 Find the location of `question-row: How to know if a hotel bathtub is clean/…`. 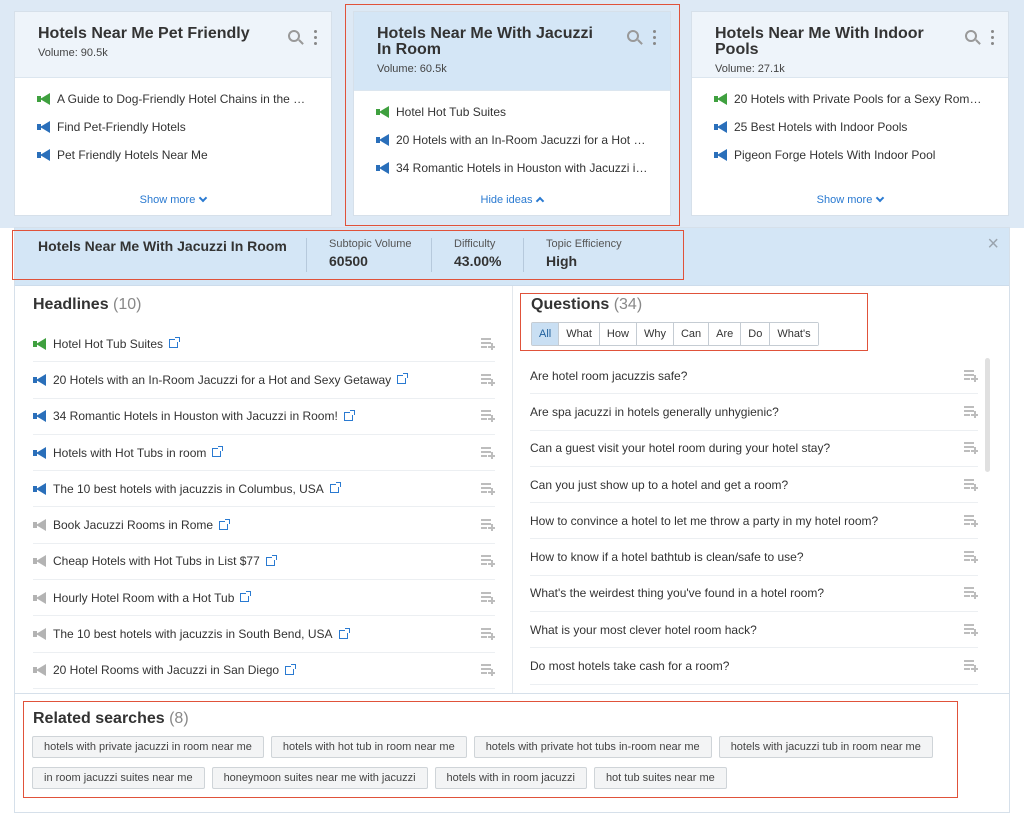

question-row: How to know if a hotel bathtub is clean/… is located at coordinates (754, 557).